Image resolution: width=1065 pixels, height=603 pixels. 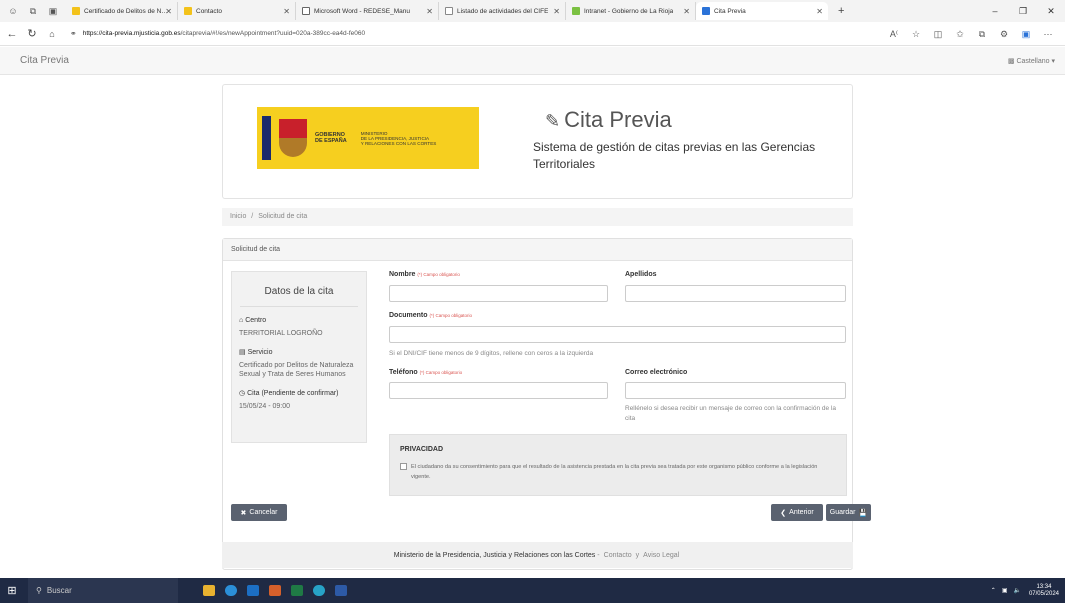 I want to click on collections-icon: ⧉, so click(x=982, y=34).